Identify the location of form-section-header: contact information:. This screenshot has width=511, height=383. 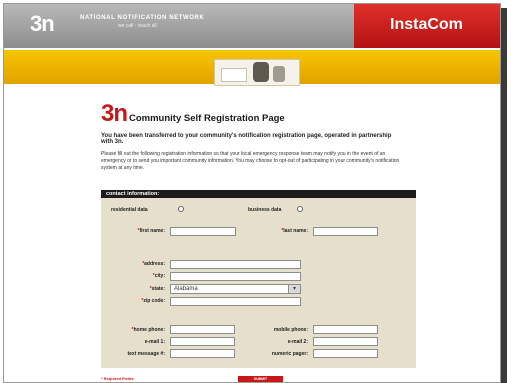
(258, 194).